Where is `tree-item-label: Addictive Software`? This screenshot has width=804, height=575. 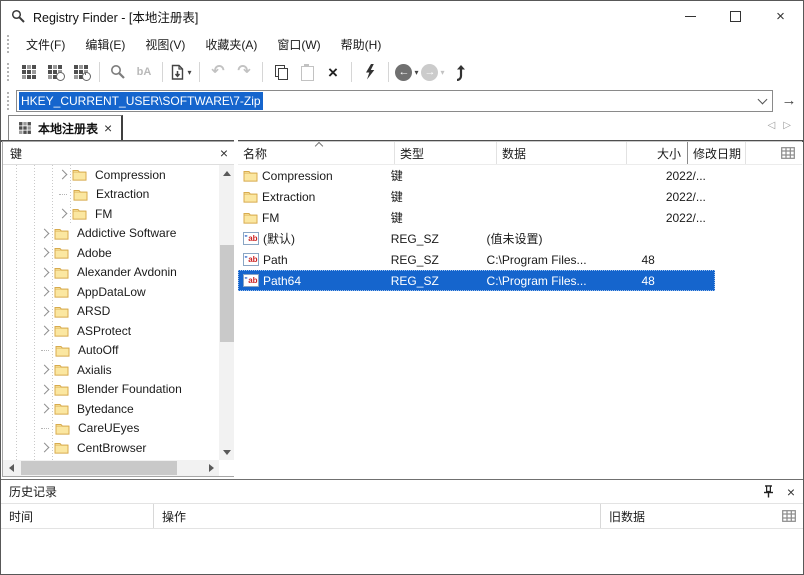
tree-item-label: Addictive Software is located at coordinates (127, 233).